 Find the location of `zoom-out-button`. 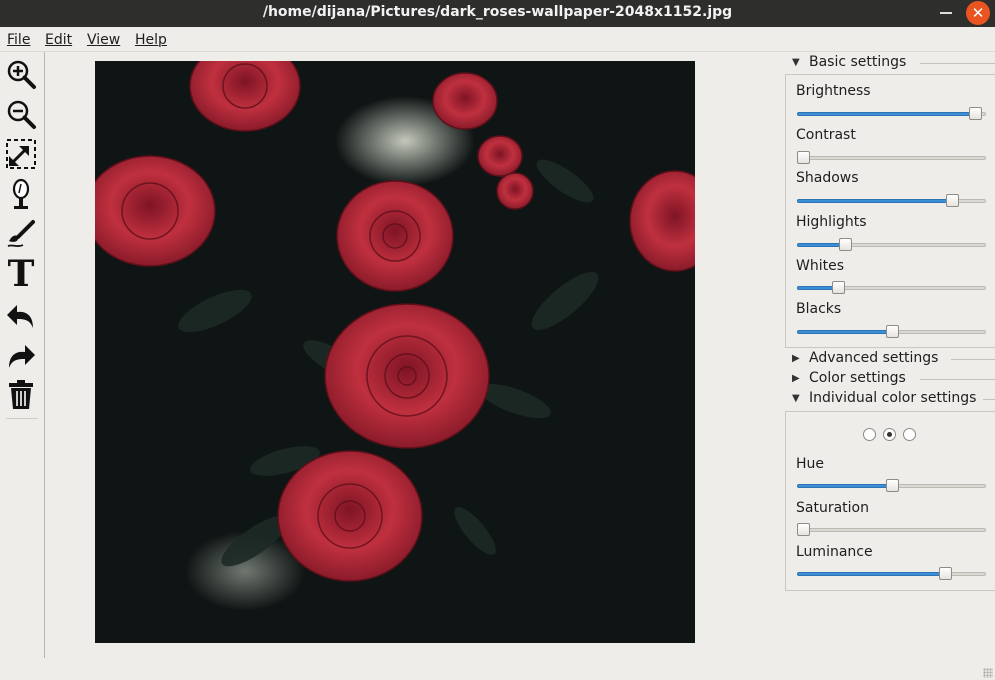

zoom-out-button is located at coordinates (21, 114).